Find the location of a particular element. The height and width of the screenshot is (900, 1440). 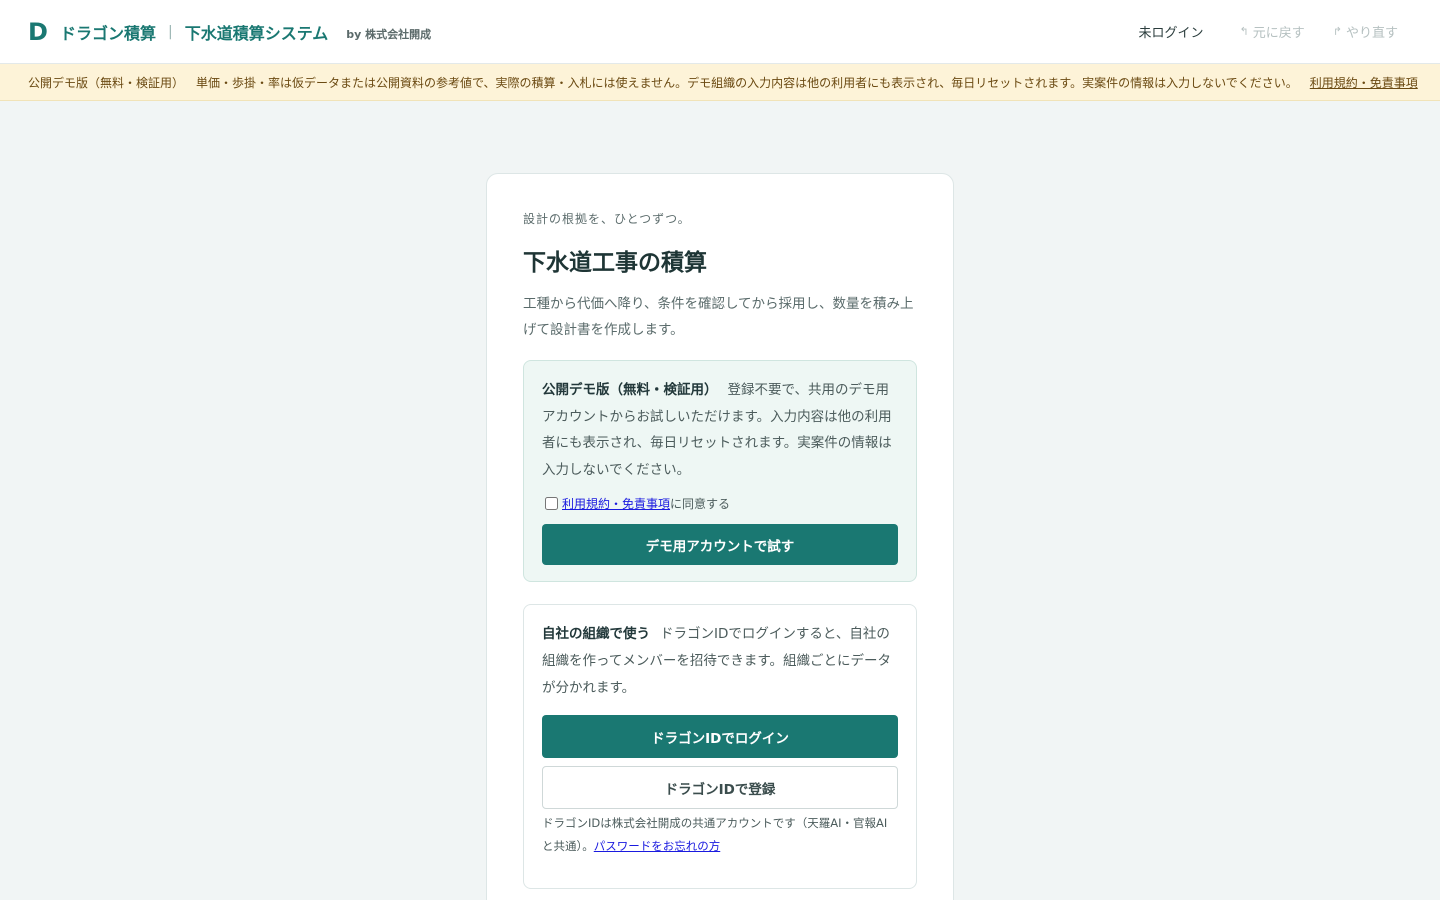

redo-icon: ↱ is located at coordinates (1337, 31).